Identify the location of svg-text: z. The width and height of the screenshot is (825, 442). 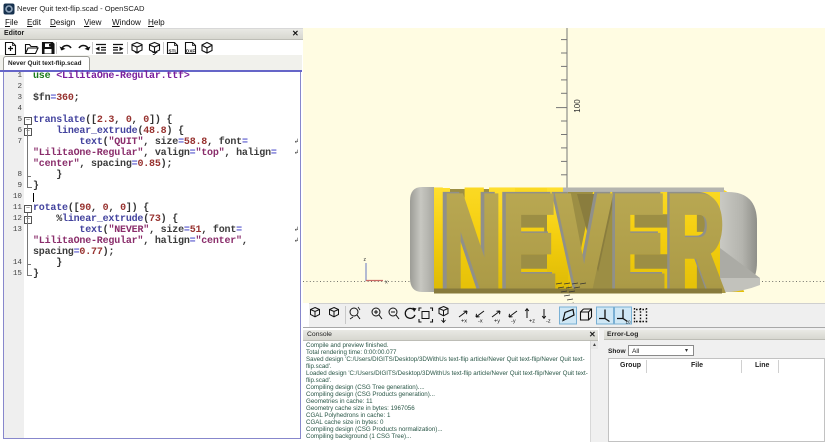
(365, 260).